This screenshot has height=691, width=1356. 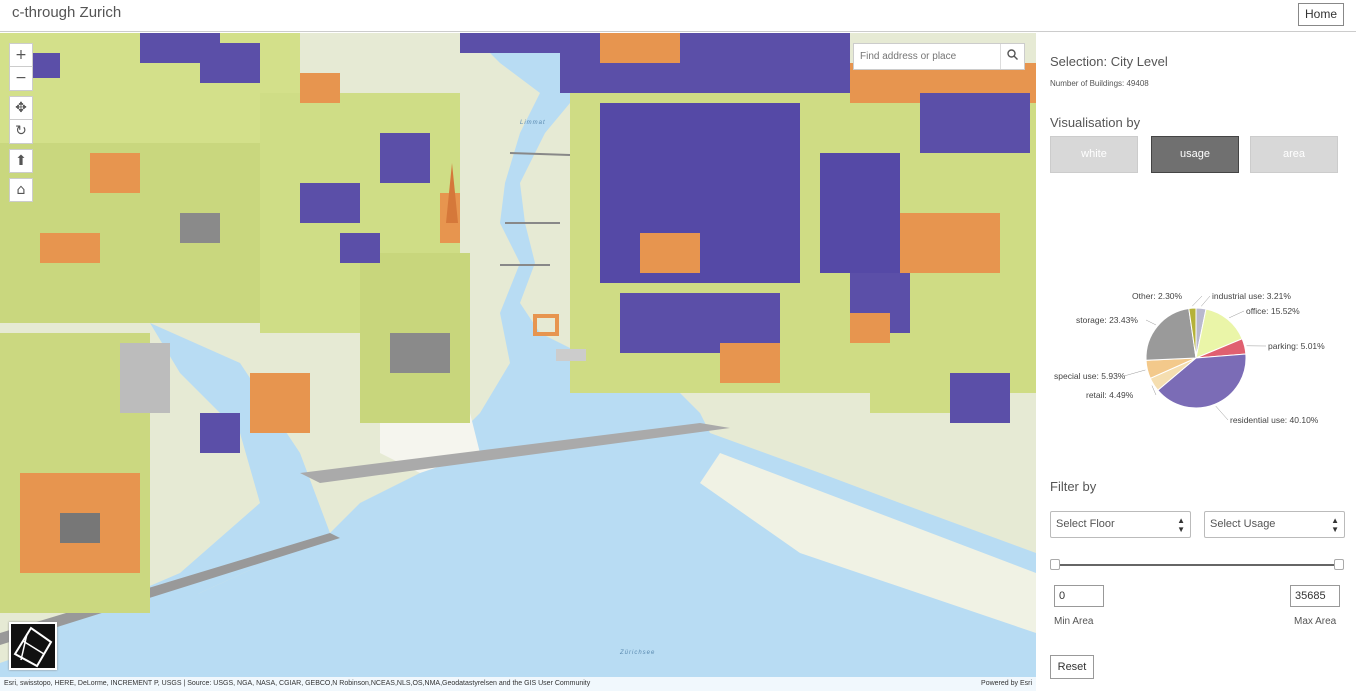 What do you see at coordinates (21, 161) in the screenshot?
I see `compass-icon: ⬆` at bounding box center [21, 161].